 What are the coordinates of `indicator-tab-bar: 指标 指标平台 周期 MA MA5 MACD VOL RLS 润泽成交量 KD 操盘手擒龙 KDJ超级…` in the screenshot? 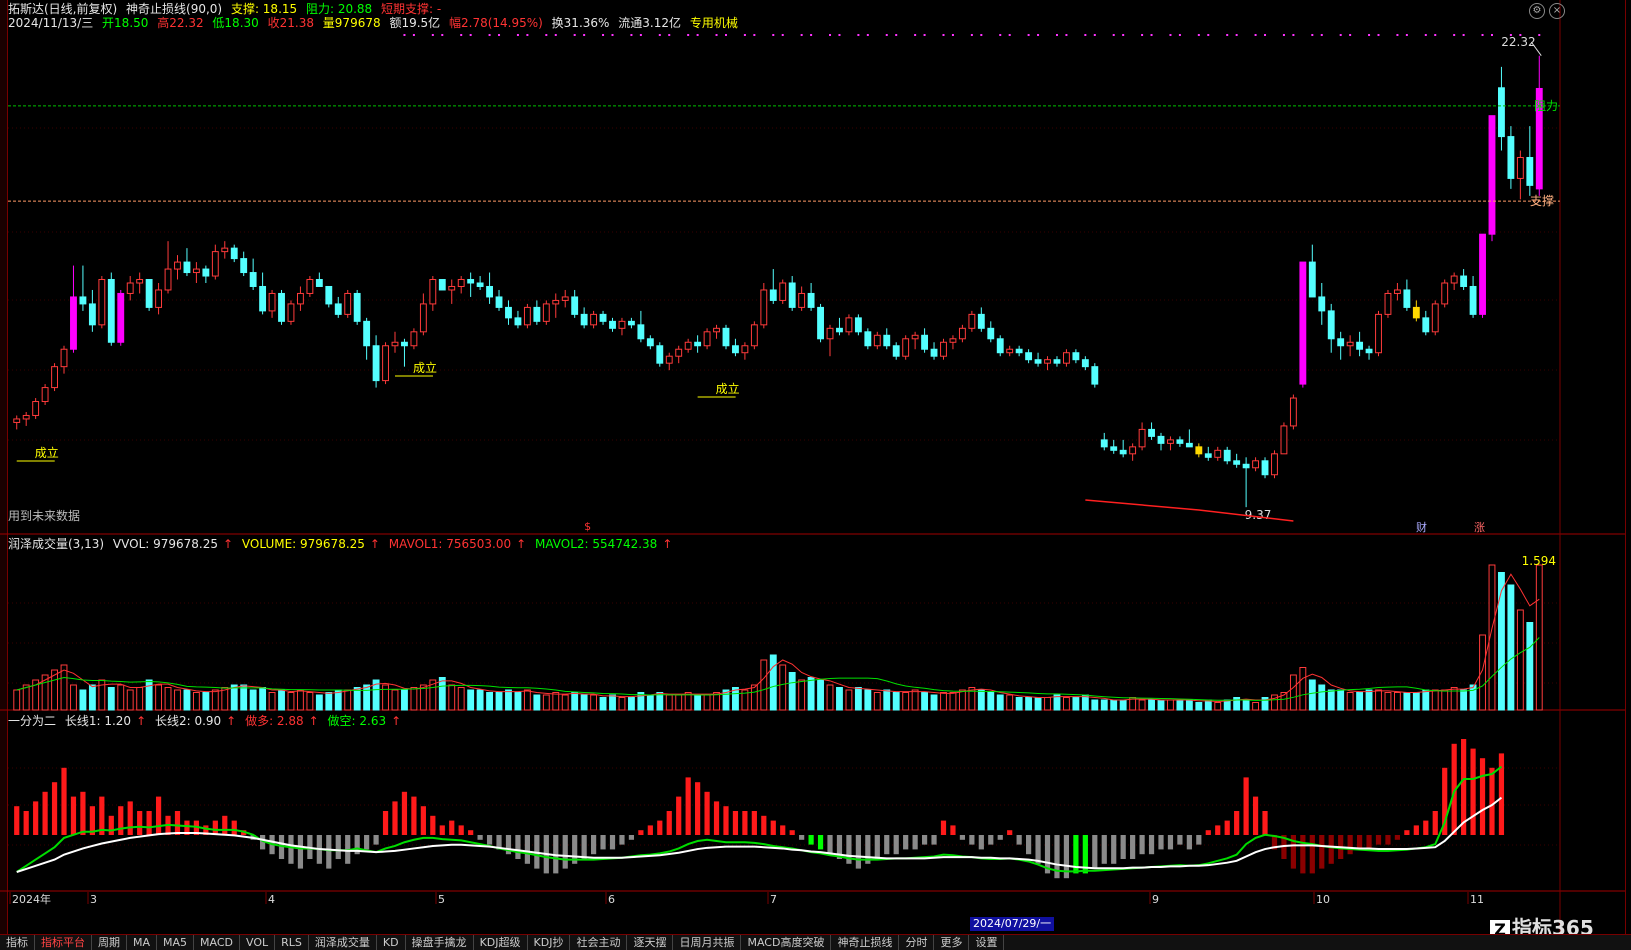 It's located at (815, 942).